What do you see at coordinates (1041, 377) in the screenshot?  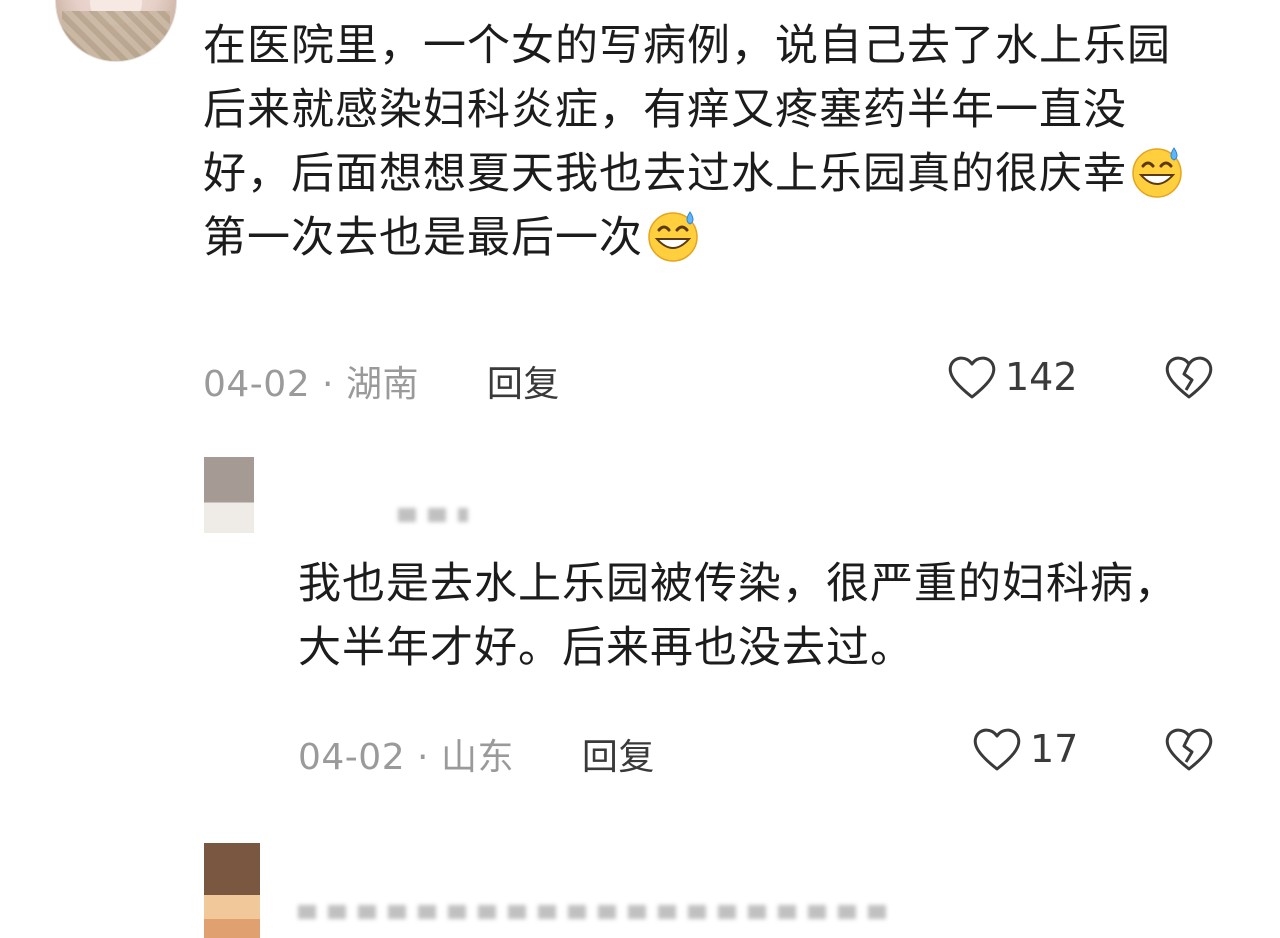 I see `like-count: 142` at bounding box center [1041, 377].